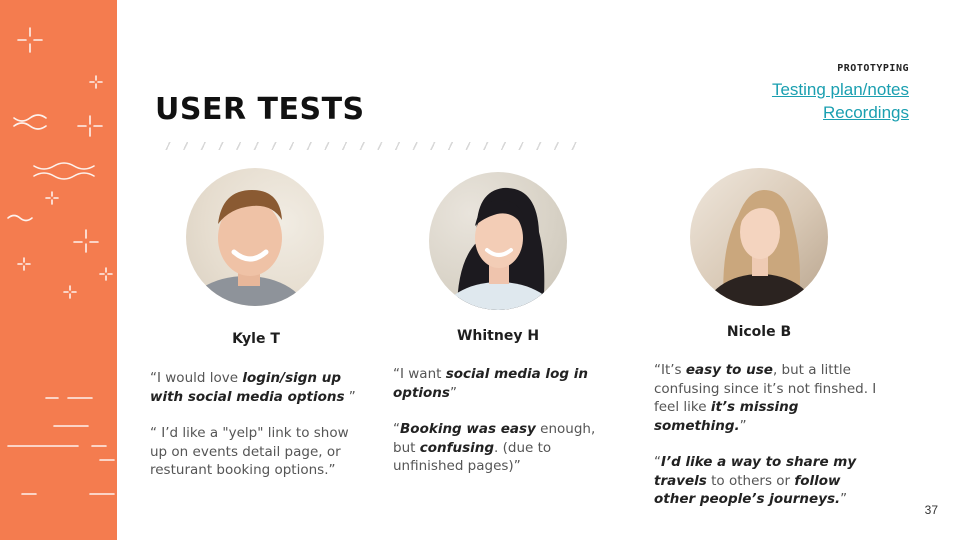 The height and width of the screenshot is (540, 960). I want to click on quote-text: “It’s, so click(670, 370).